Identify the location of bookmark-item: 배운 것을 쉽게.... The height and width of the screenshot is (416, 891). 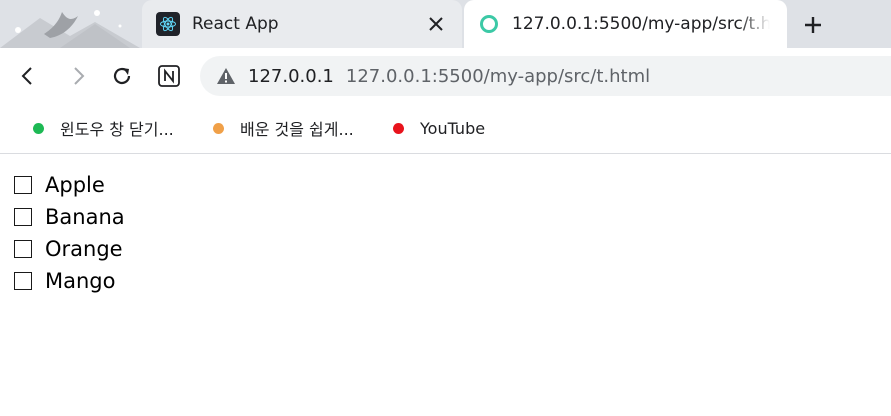
(283, 128).